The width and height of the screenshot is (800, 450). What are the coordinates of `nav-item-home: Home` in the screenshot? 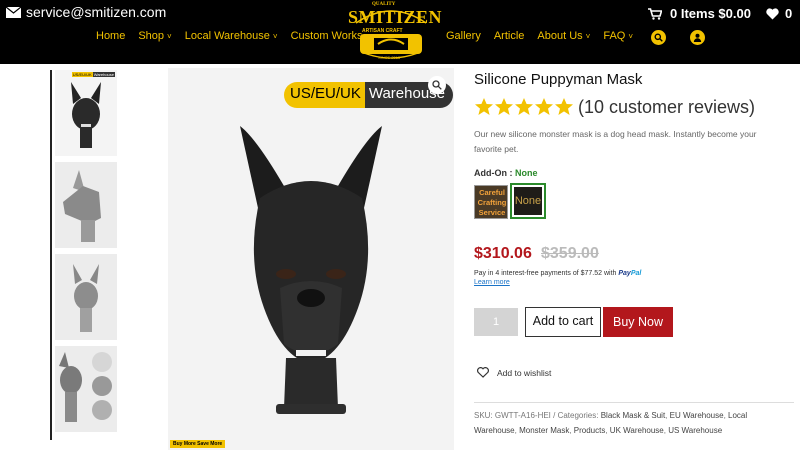 It's located at (110, 36).